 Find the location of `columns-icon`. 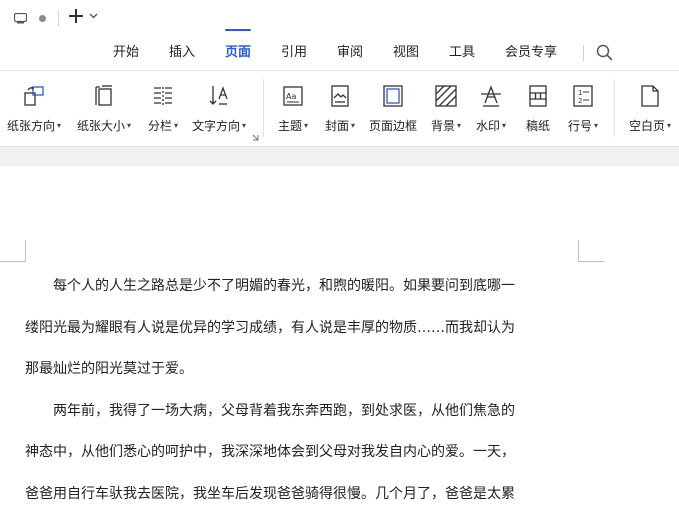

columns-icon is located at coordinates (163, 96).